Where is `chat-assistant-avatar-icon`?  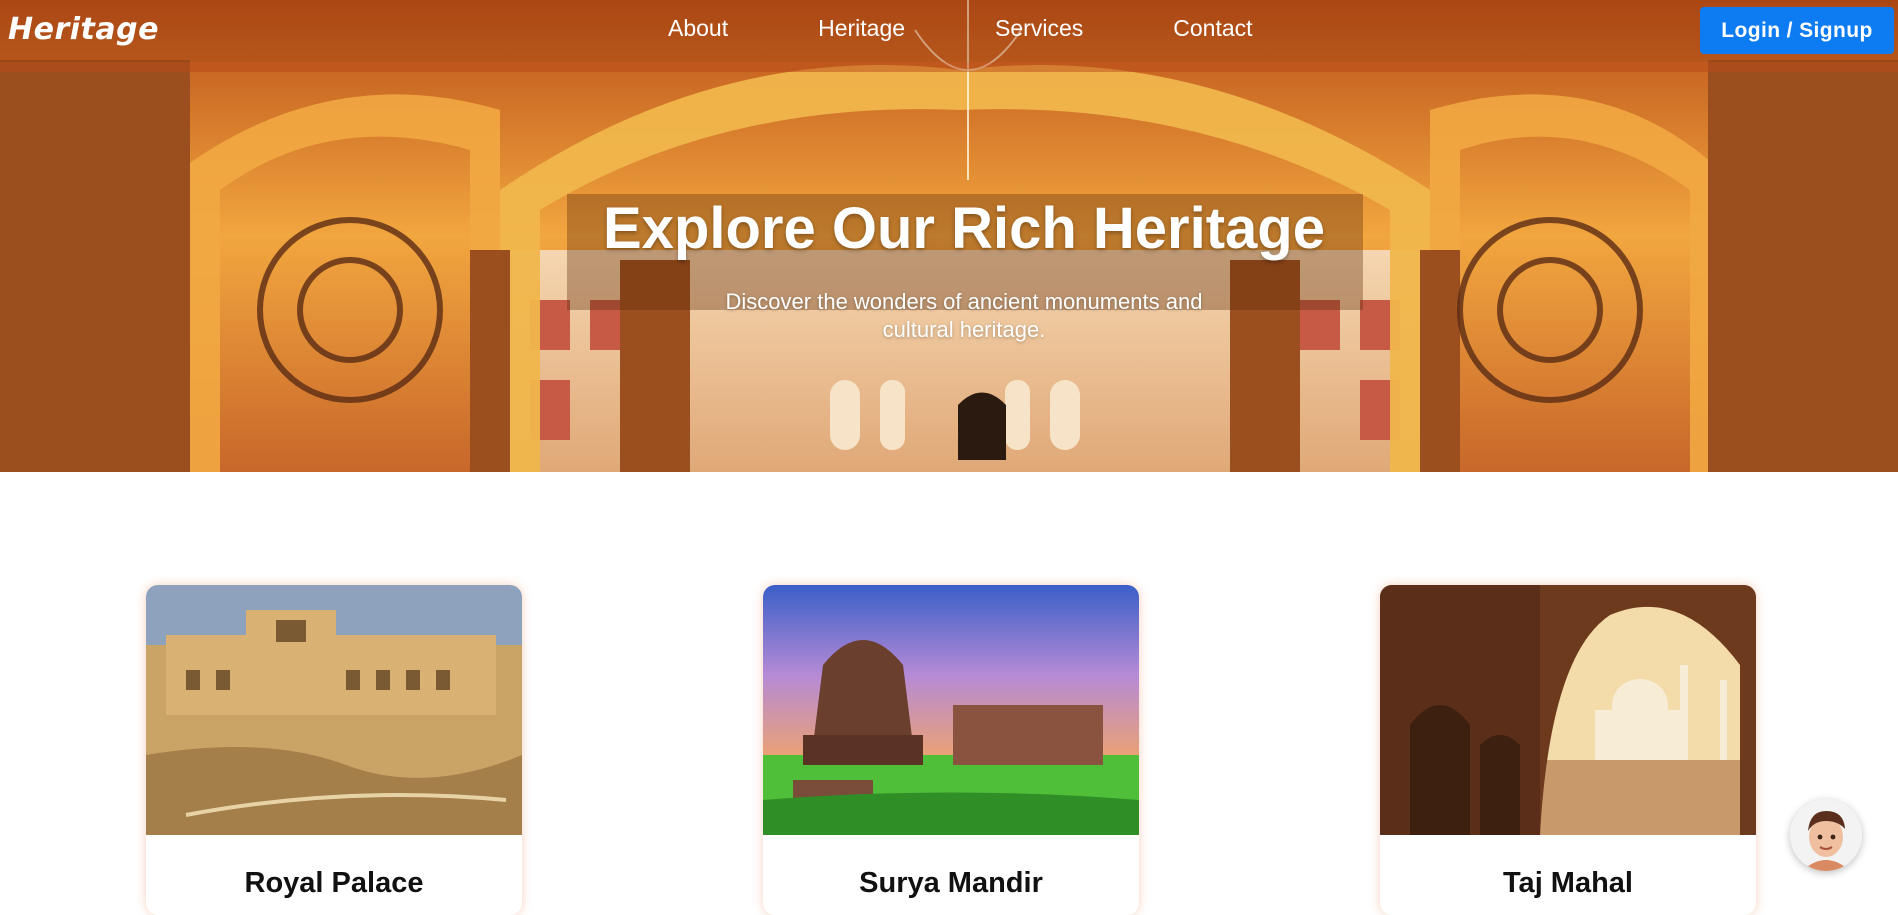 chat-assistant-avatar-icon is located at coordinates (1826, 835).